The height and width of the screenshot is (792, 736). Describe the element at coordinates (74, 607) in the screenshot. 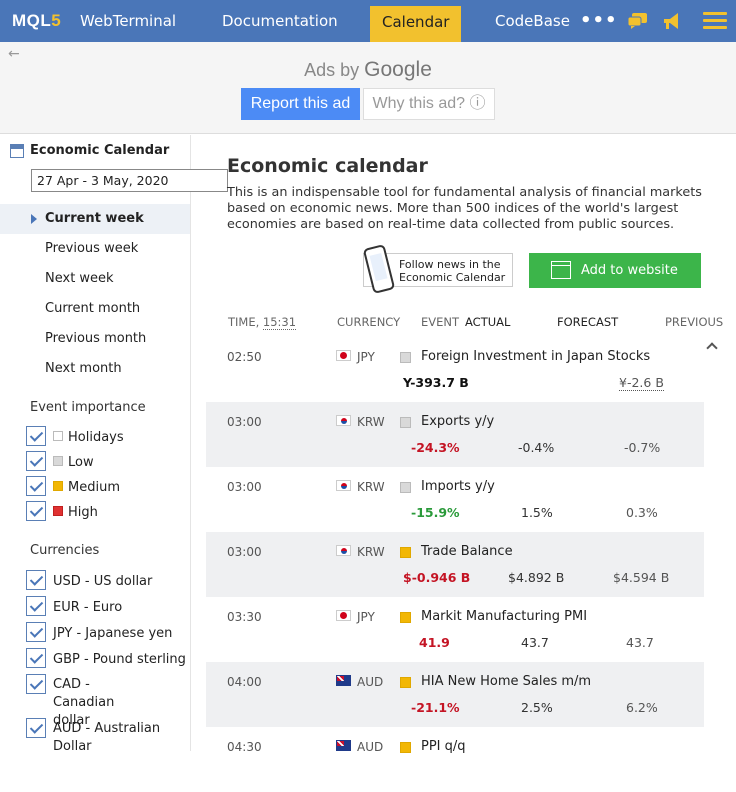

I see `currency-eur: EUR - Euro` at that location.